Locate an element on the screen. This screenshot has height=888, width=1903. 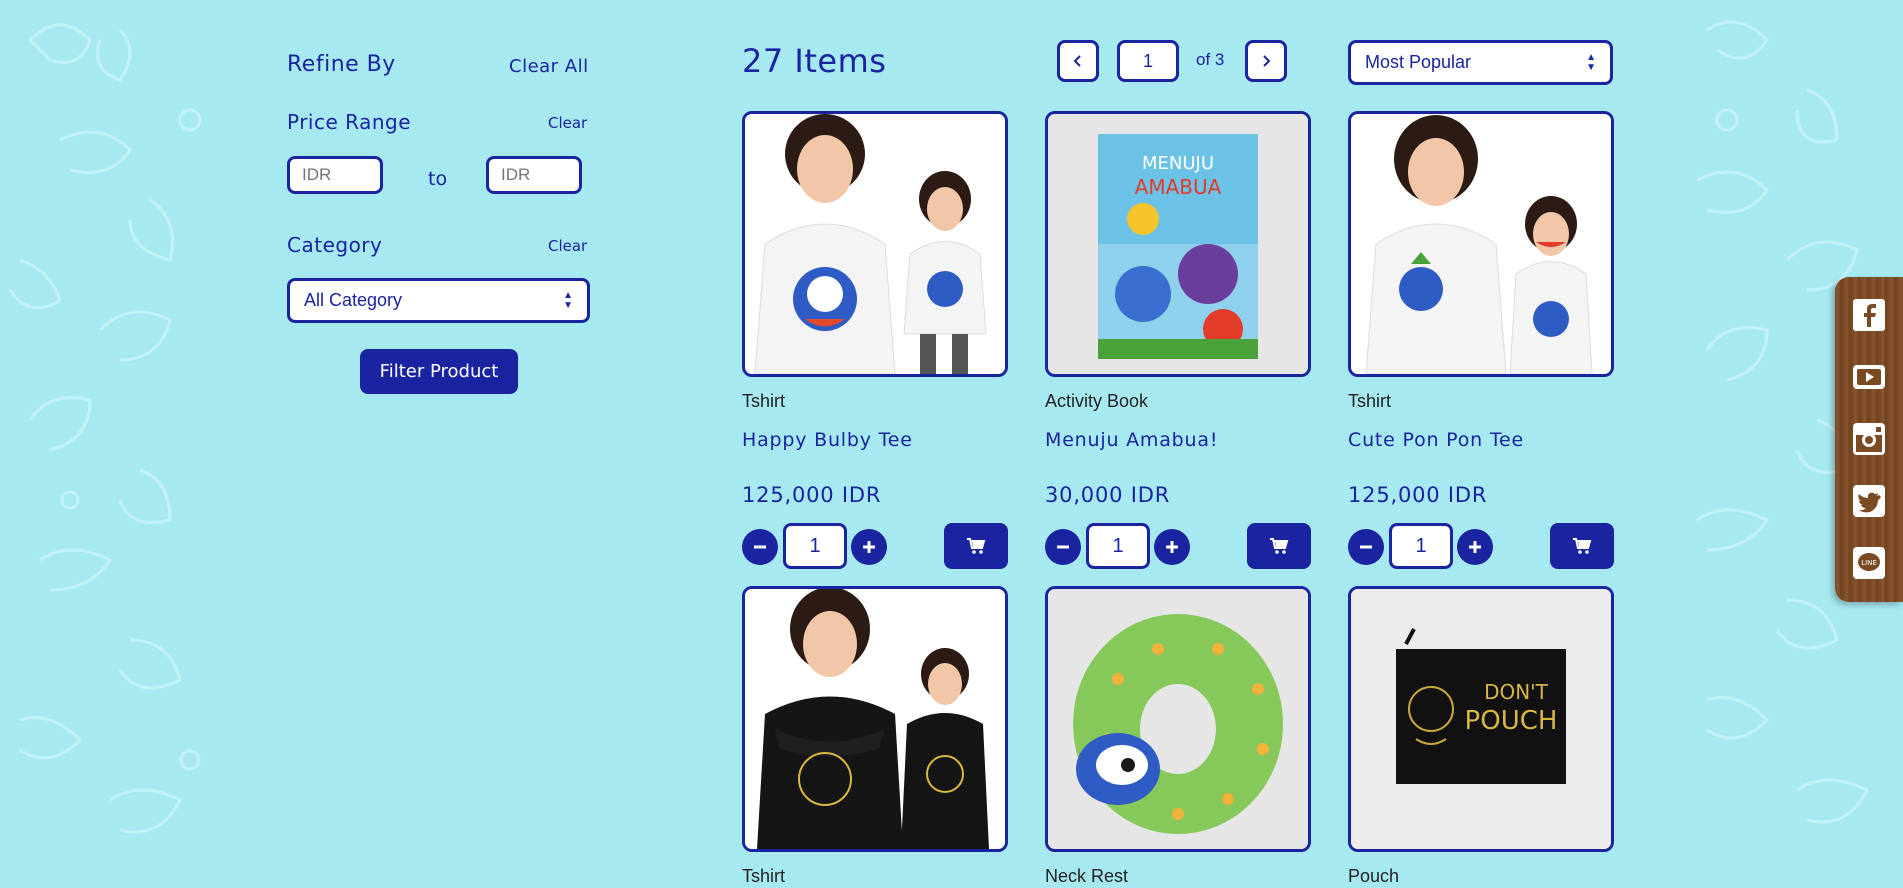
product-card: Tshirt is located at coordinates (875, 737).